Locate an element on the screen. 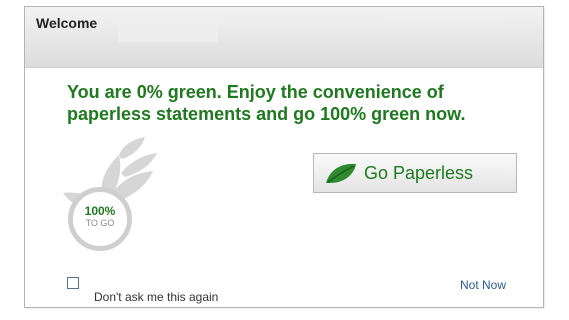 This screenshot has height=320, width=569. welcome-label: Welcome is located at coordinates (67, 23).